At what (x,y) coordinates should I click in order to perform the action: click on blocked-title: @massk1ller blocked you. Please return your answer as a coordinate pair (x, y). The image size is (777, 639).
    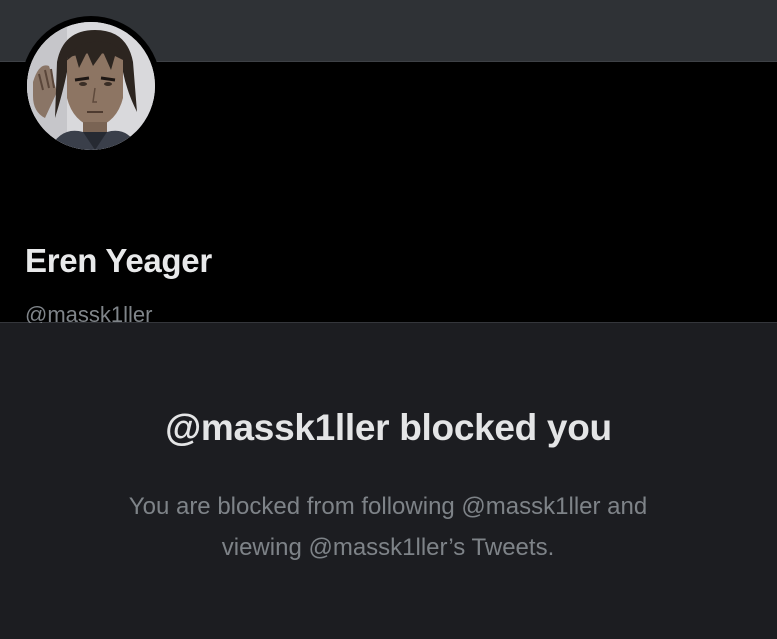
    Looking at the image, I should click on (388, 427).